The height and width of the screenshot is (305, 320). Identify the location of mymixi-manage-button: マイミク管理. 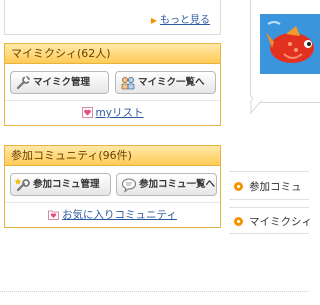
(59, 82).